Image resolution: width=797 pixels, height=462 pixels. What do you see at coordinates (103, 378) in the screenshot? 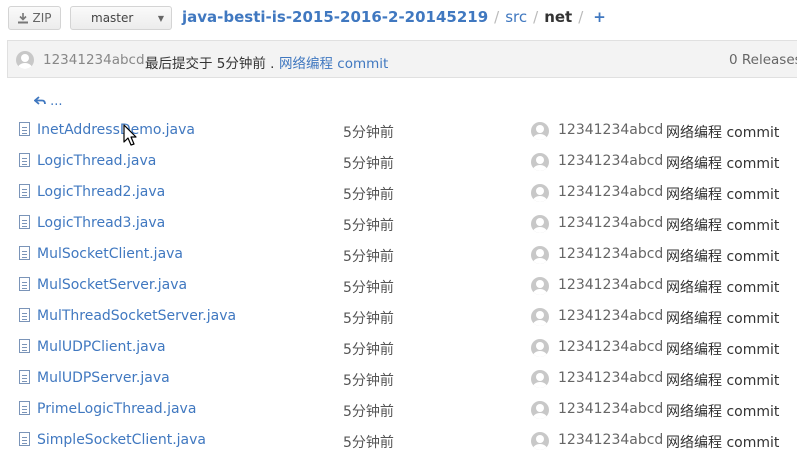
I see `file-name-link: MulUDPServer.java` at bounding box center [103, 378].